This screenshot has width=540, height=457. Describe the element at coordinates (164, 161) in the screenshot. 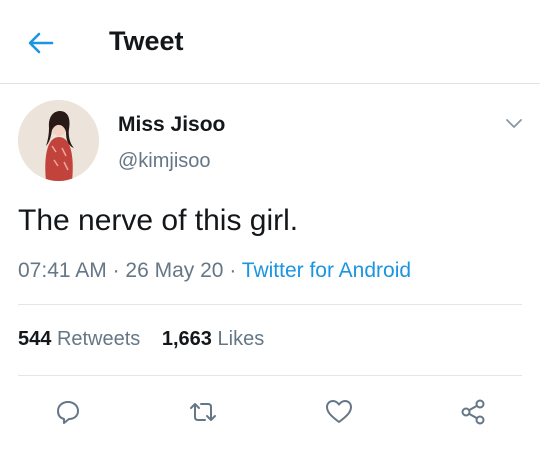

I see `author-handle: @kimjisoo` at that location.